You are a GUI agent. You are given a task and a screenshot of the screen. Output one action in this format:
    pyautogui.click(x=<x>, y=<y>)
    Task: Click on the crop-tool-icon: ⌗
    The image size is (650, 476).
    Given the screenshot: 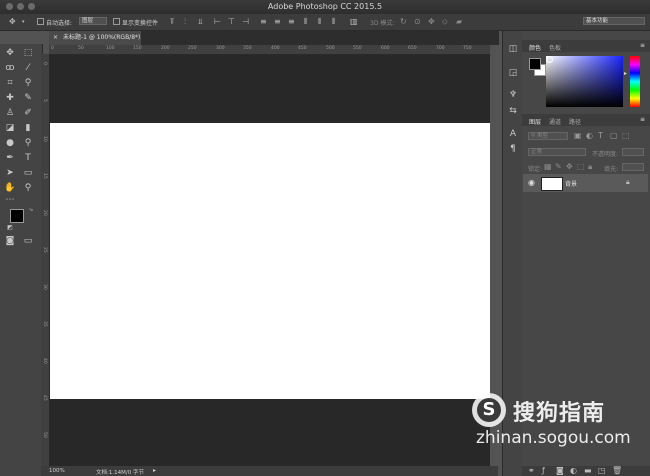 What is the action you would take?
    pyautogui.click(x=10, y=83)
    